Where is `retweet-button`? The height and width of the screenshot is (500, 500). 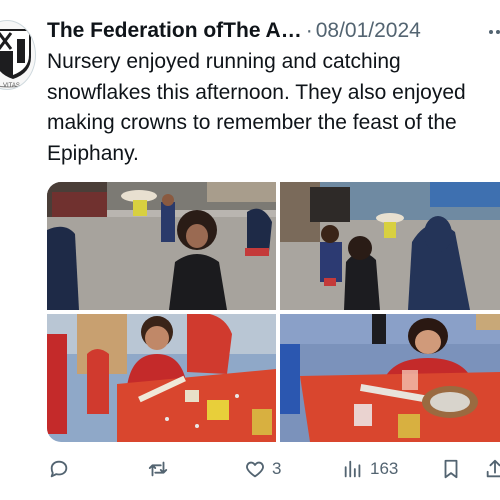 retweet-button is located at coordinates (158, 469).